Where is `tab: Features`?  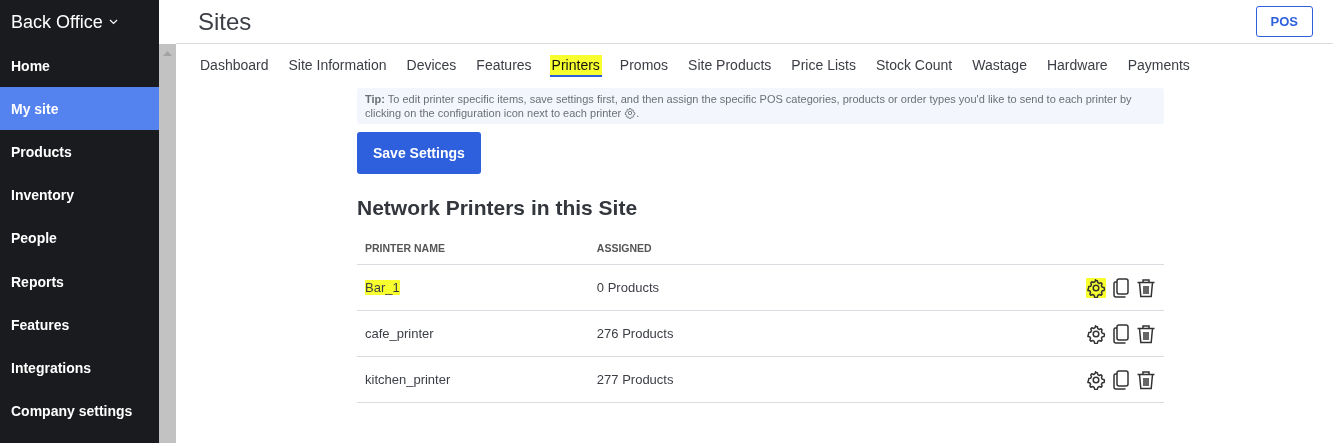 tab: Features is located at coordinates (504, 66).